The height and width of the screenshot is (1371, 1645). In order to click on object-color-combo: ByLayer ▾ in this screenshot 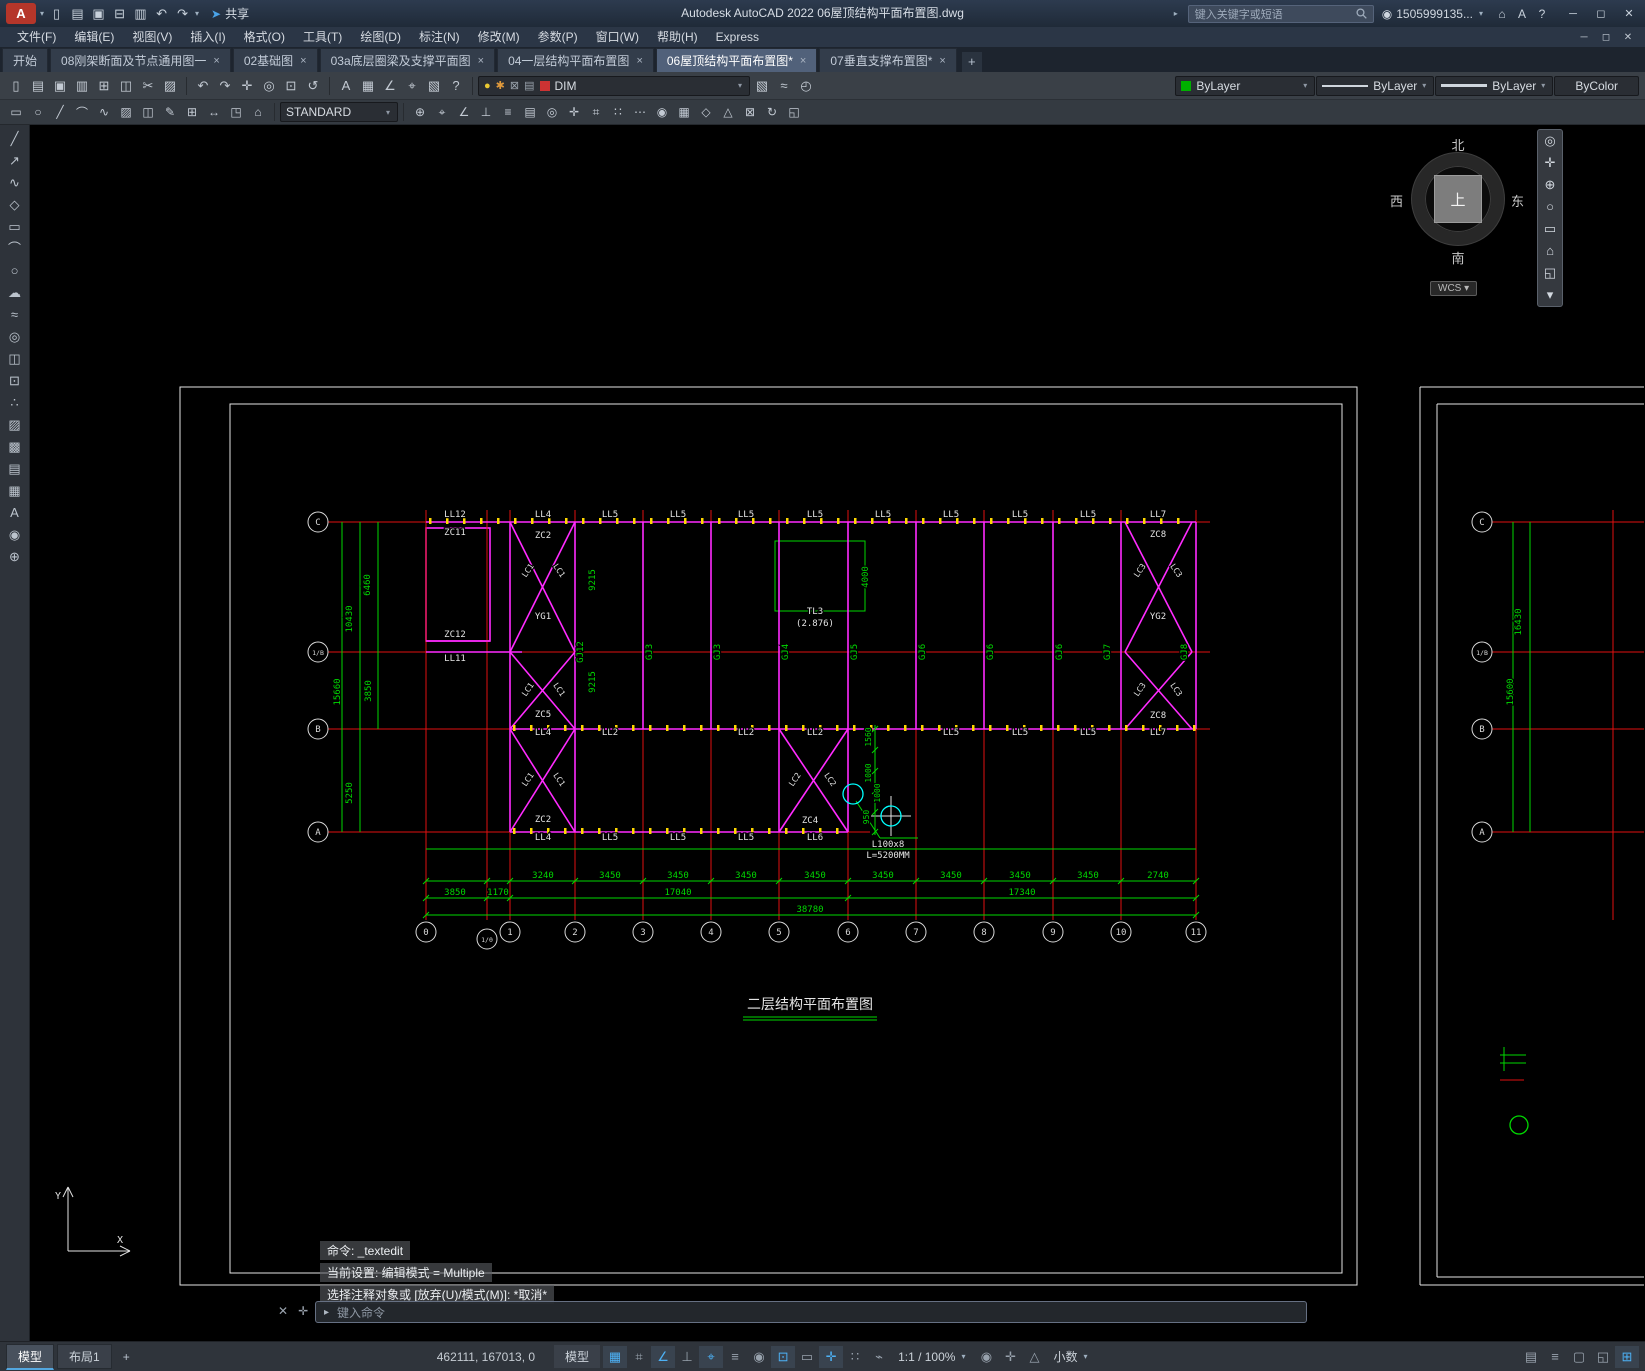, I will do `click(1245, 85)`.